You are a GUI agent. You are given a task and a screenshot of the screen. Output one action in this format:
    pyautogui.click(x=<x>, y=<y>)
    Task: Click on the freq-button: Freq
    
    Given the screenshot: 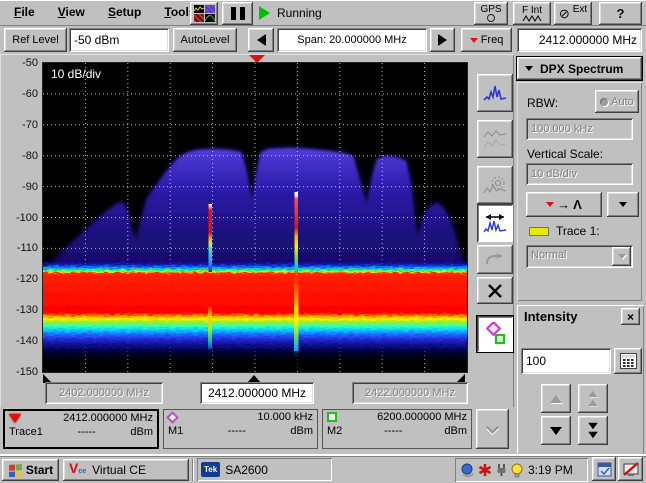 What is the action you would take?
    pyautogui.click(x=486, y=40)
    